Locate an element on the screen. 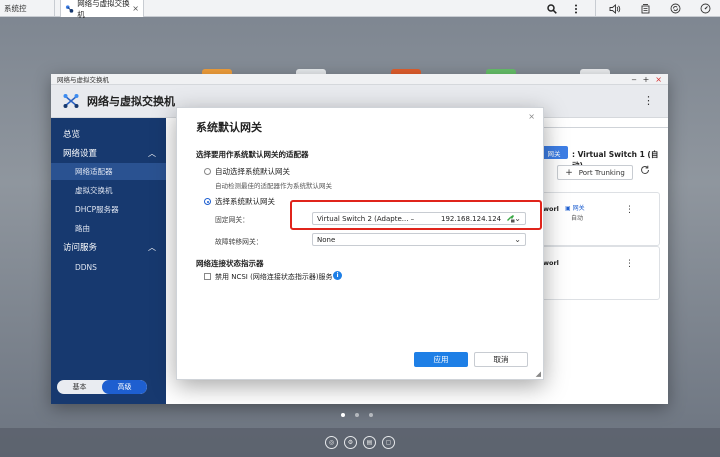 Image resolution: width=720 pixels, height=457 pixels. dock-storage-icon: ▤ is located at coordinates (369, 442).